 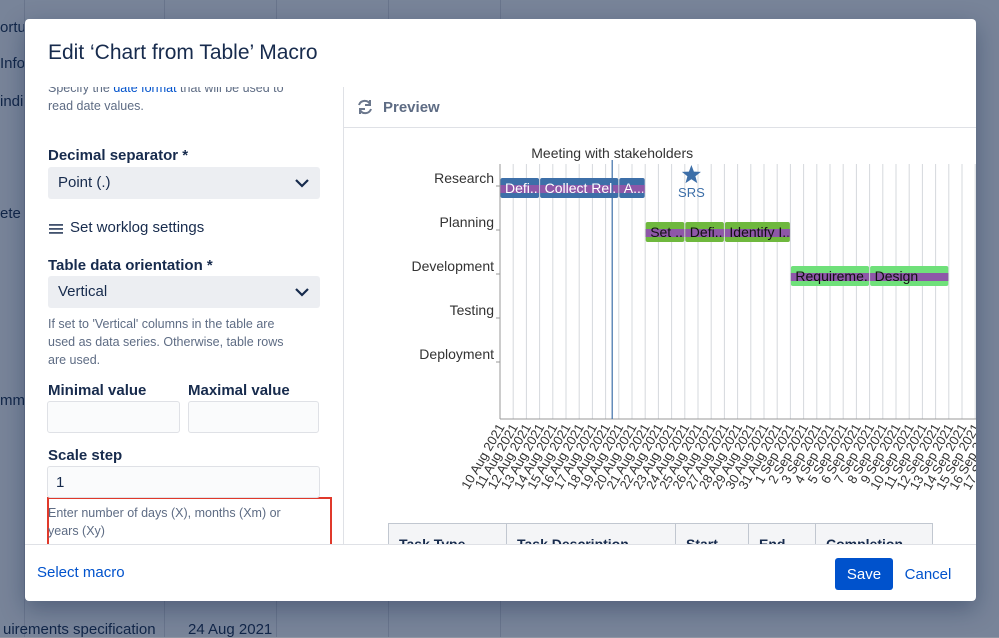 What do you see at coordinates (928, 574) in the screenshot?
I see `cancel-button: Cancel` at bounding box center [928, 574].